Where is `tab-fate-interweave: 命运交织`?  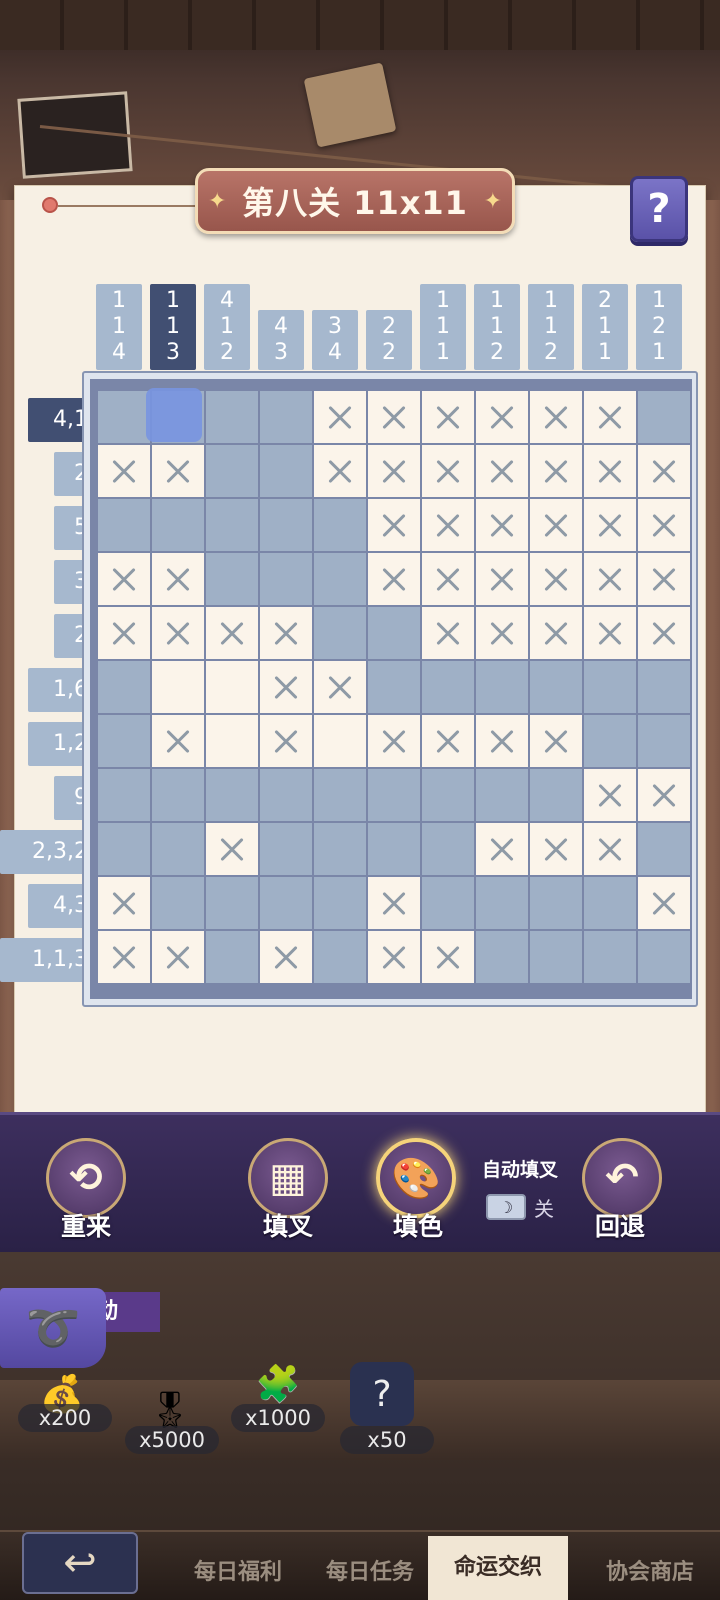 tab-fate-interweave: 命运交织 is located at coordinates (498, 1568).